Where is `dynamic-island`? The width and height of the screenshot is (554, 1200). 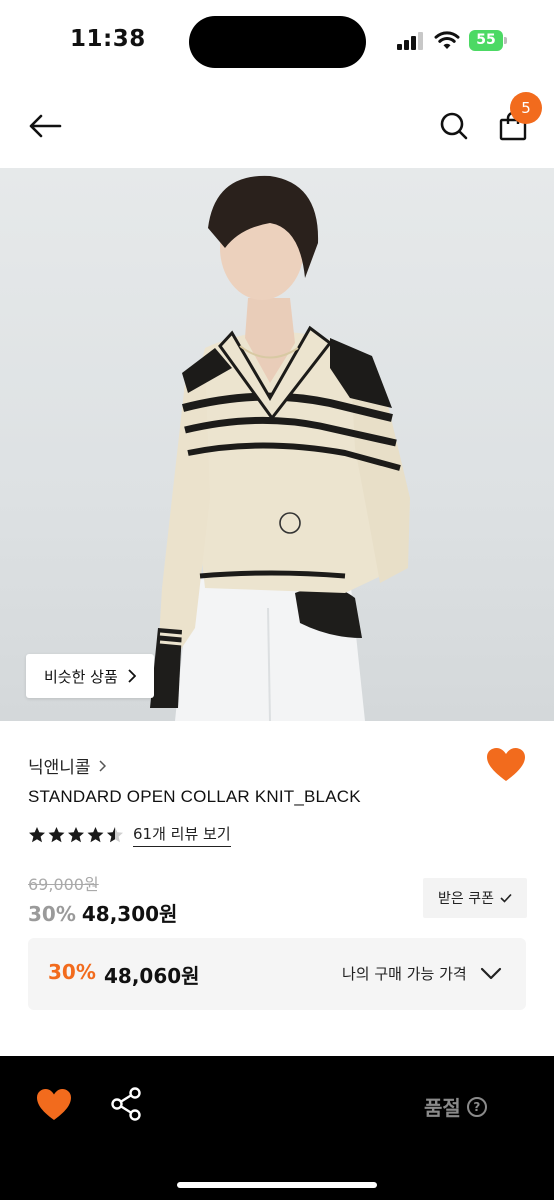 dynamic-island is located at coordinates (277, 42).